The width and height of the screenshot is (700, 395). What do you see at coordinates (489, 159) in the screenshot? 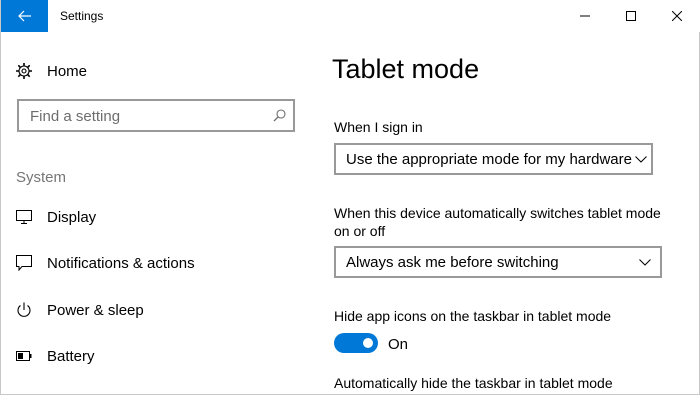
I see `sign-in-dropdown-value: Use the appropriate mode for my hardware` at bounding box center [489, 159].